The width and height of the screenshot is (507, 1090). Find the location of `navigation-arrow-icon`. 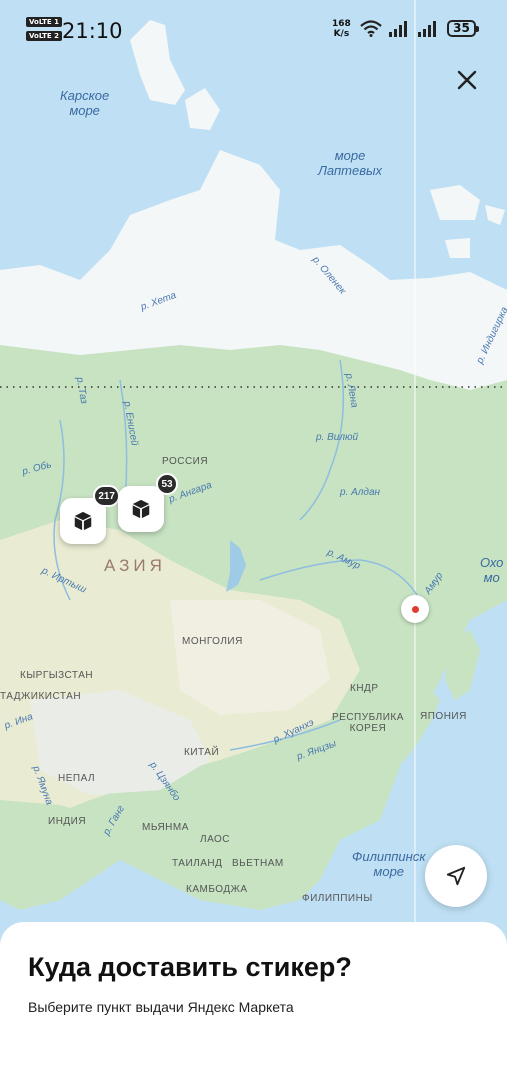

navigation-arrow-icon is located at coordinates (456, 876).